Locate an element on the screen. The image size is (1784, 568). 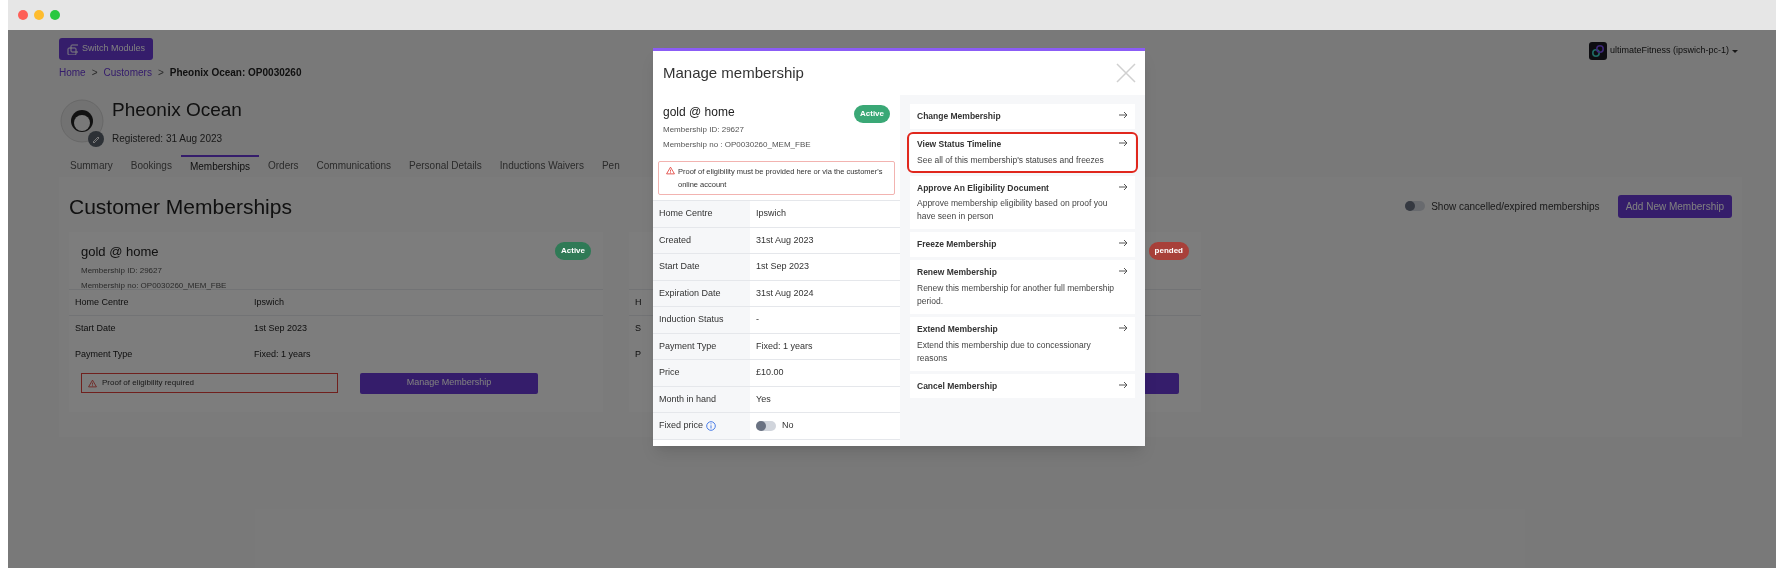
manage-membership-button: Manage Membership is located at coordinates (449, 383).